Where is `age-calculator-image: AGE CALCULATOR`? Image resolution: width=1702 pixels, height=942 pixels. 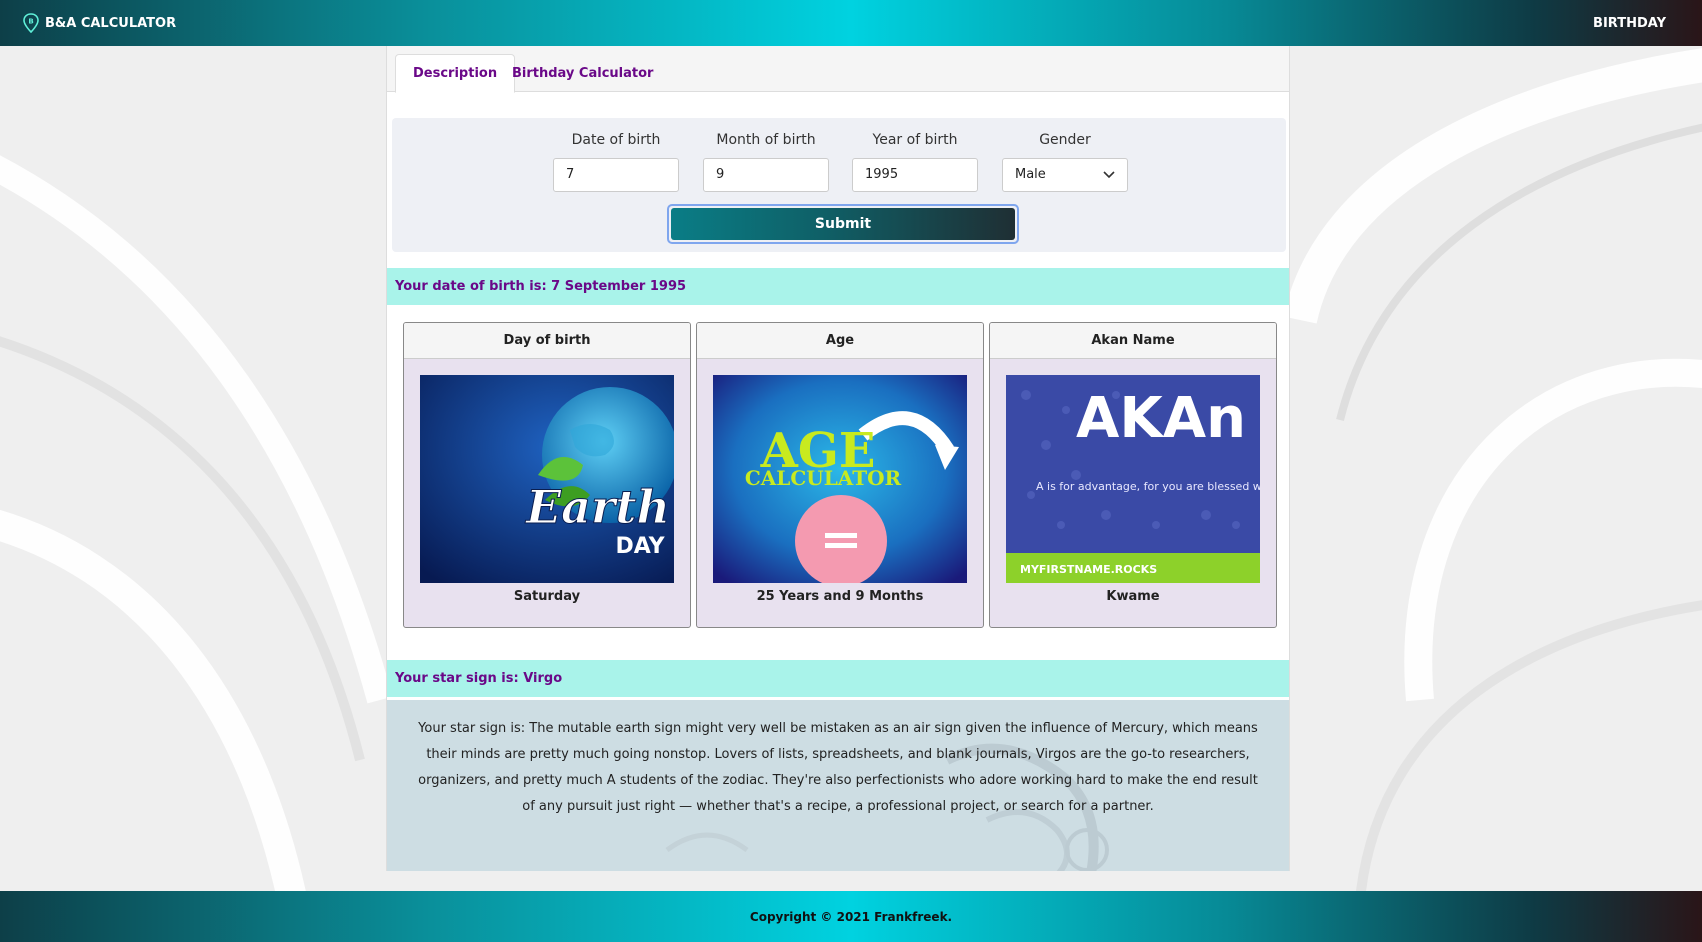 age-calculator-image: AGE CALCULATOR is located at coordinates (840, 479).